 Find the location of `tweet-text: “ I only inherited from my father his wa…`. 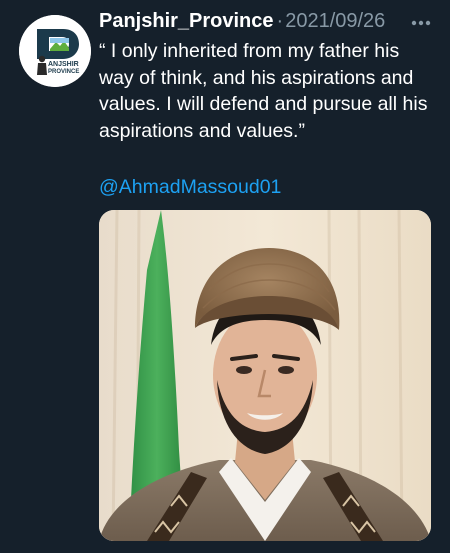

tweet-text: “ I only inherited from my father his wa… is located at coordinates (263, 91).